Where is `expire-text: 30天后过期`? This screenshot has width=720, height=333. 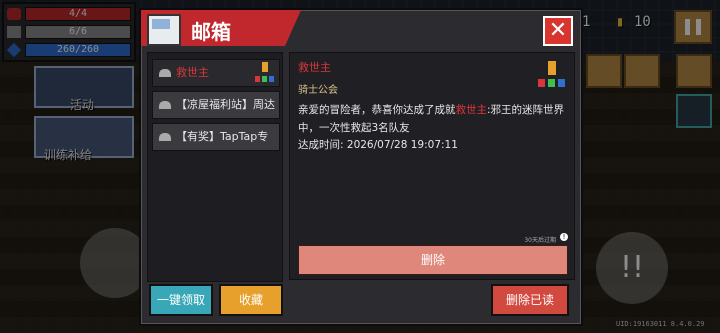 expire-text: 30天后过期 is located at coordinates (540, 240).